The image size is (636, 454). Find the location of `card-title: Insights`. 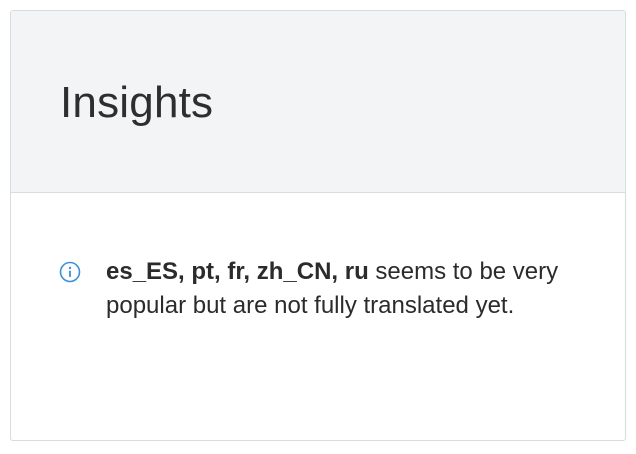

card-title: Insights is located at coordinates (137, 102).